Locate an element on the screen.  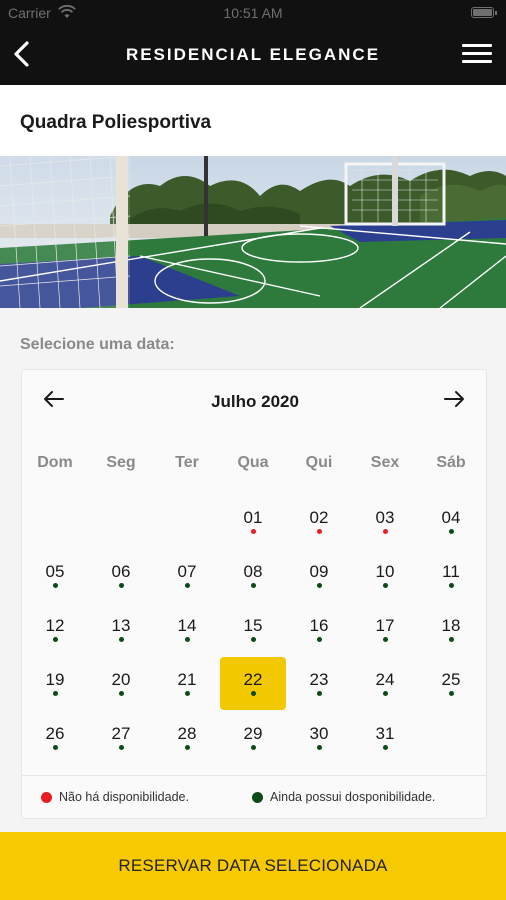
legend-available-text: Ainda possui dosponibilidade. is located at coordinates (353, 797).